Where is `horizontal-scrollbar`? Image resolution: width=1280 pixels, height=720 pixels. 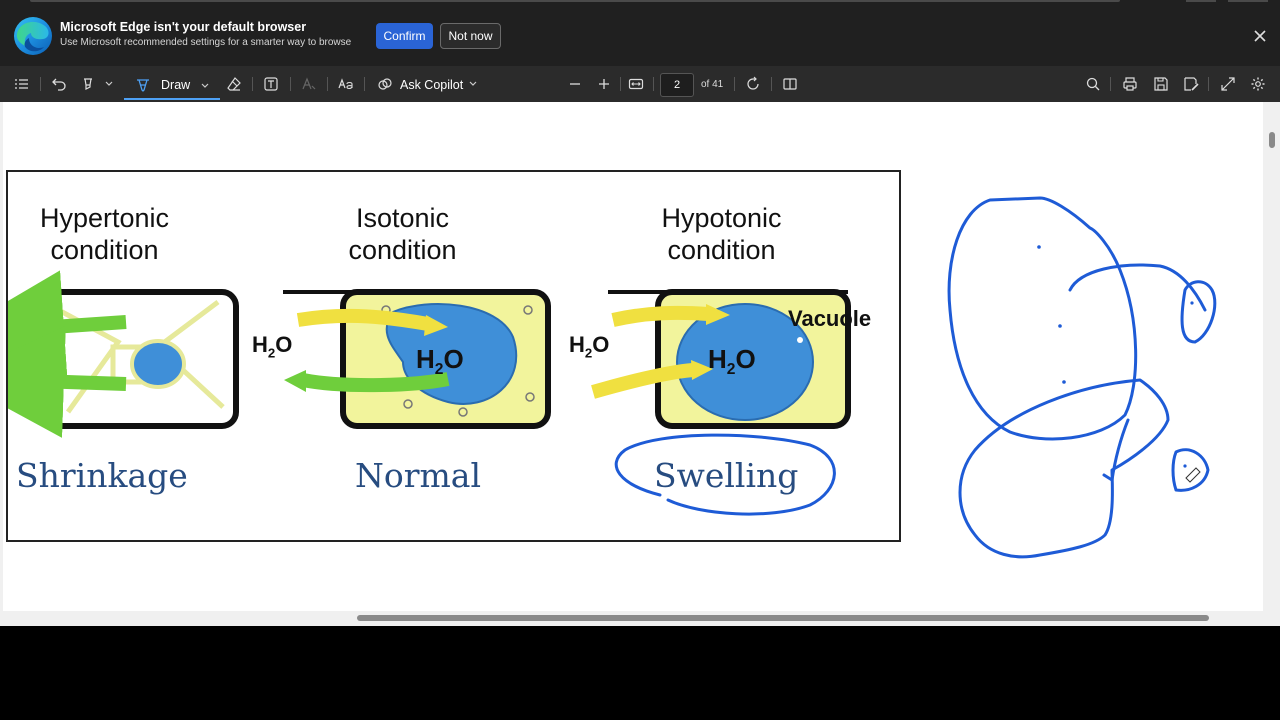
horizontal-scrollbar is located at coordinates (640, 618).